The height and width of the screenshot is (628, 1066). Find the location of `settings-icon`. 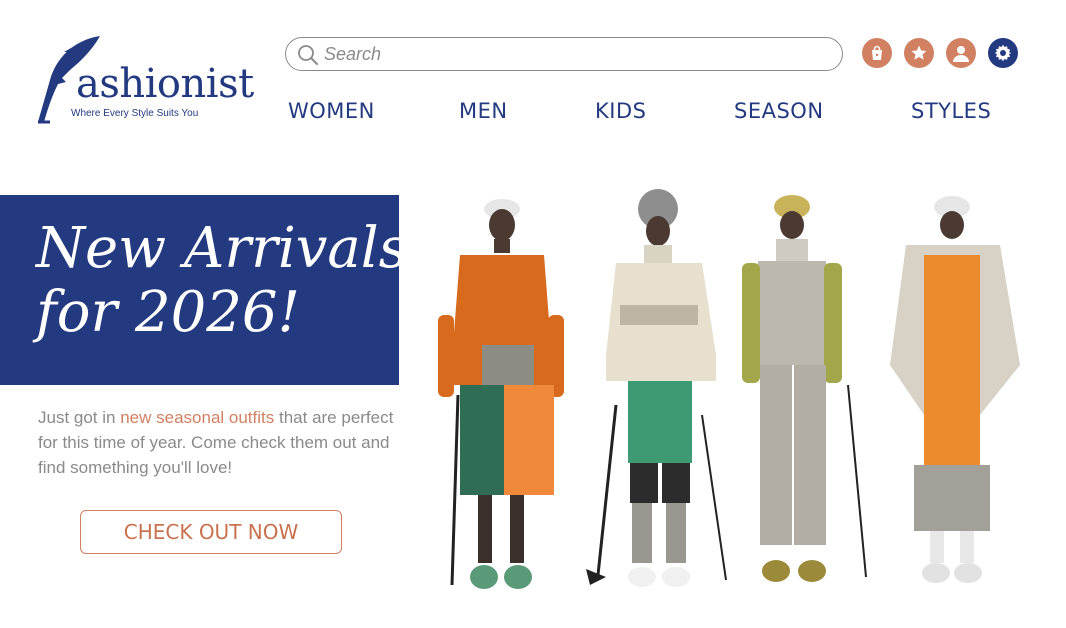

settings-icon is located at coordinates (1003, 53).